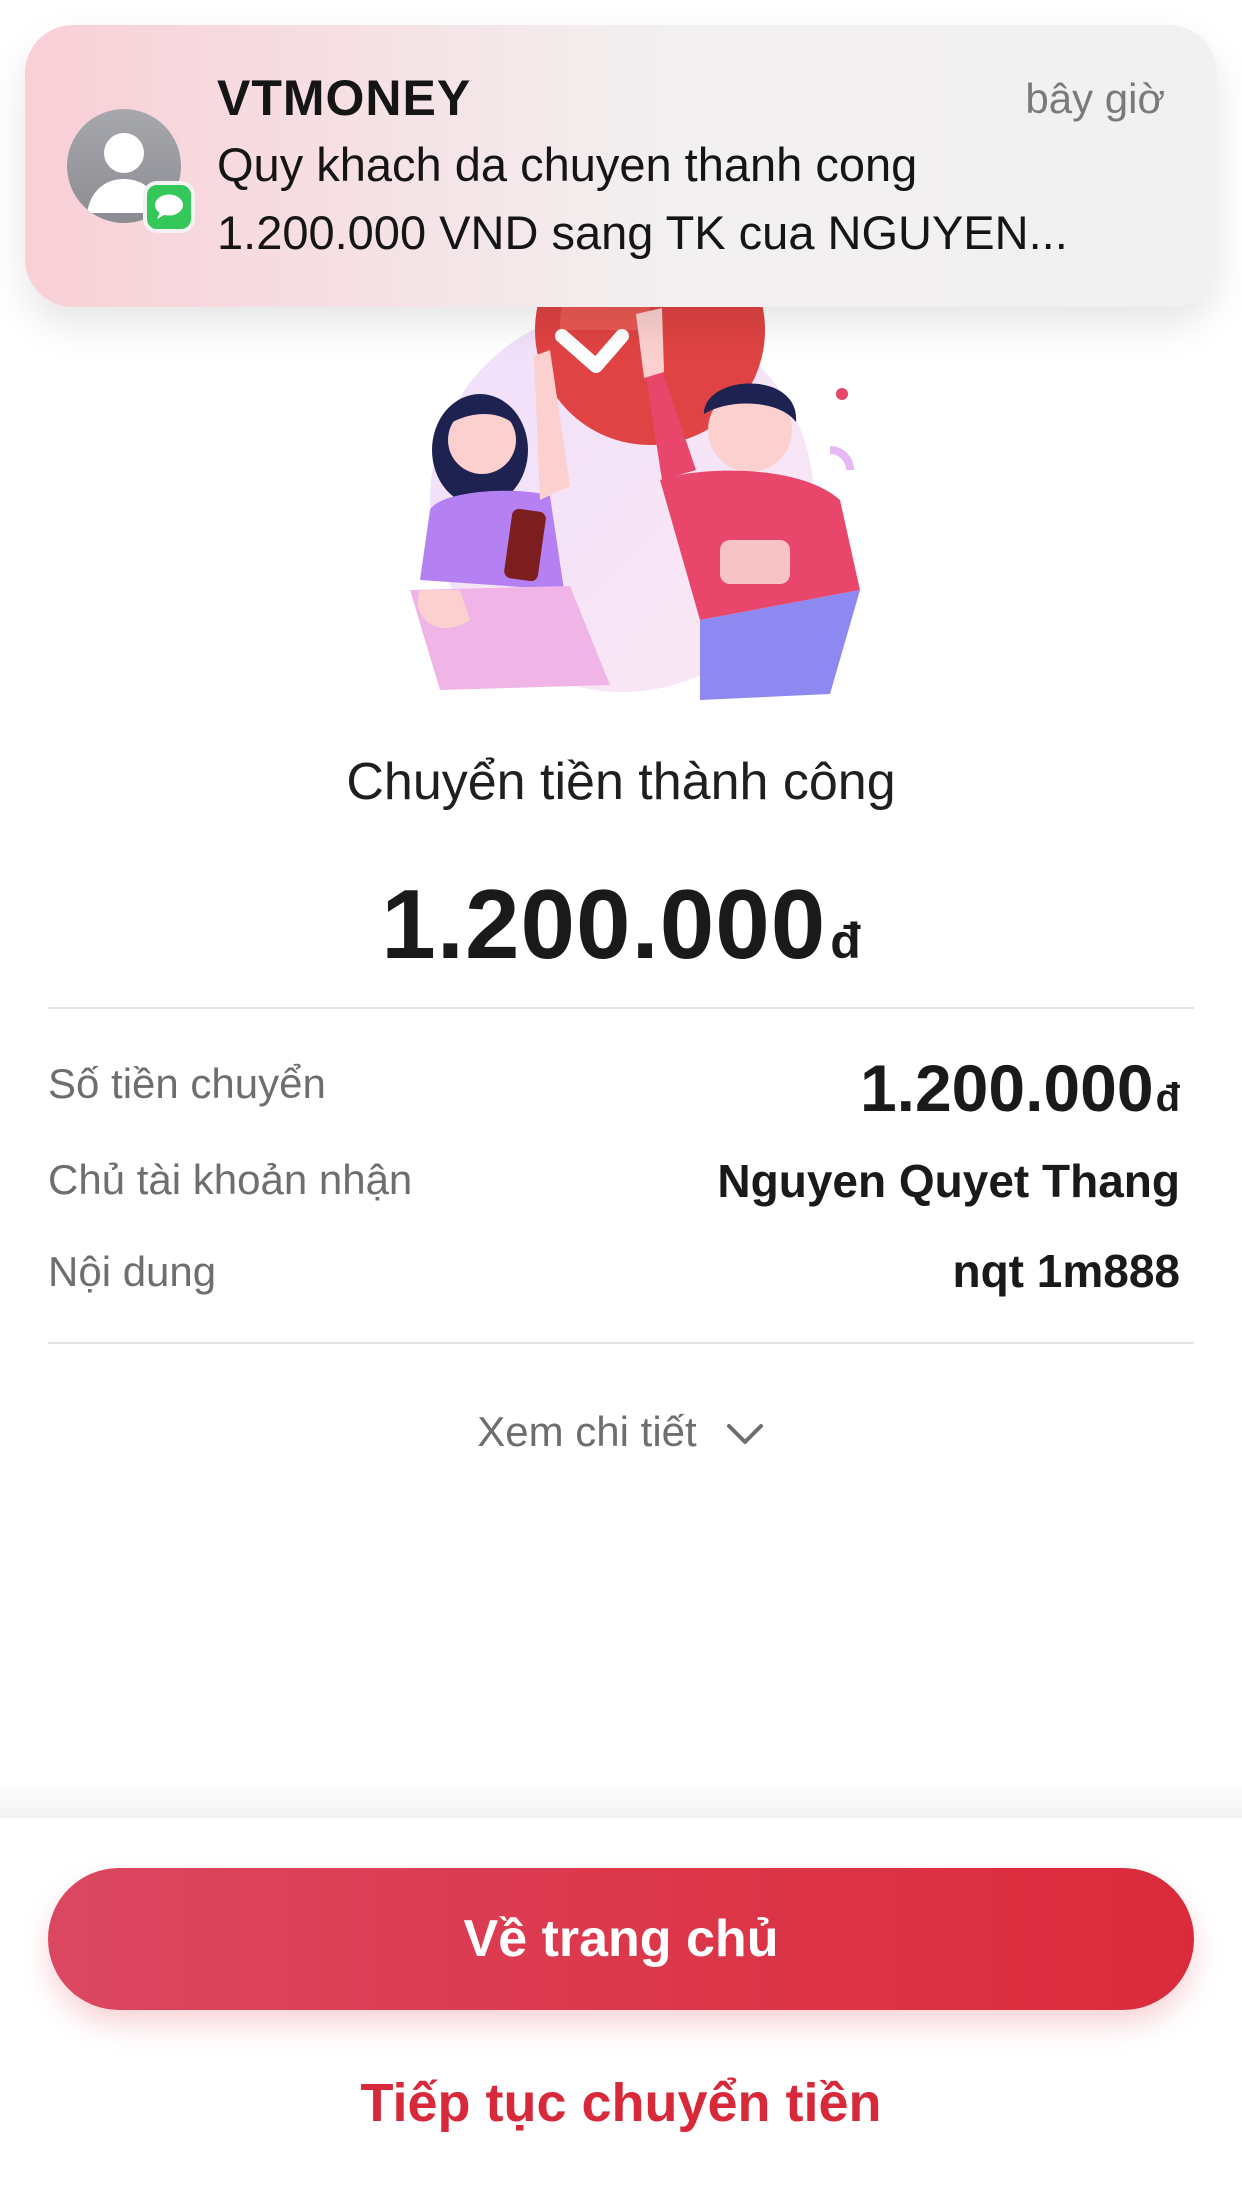  I want to click on amount-value: 1.200.000, so click(604, 924).